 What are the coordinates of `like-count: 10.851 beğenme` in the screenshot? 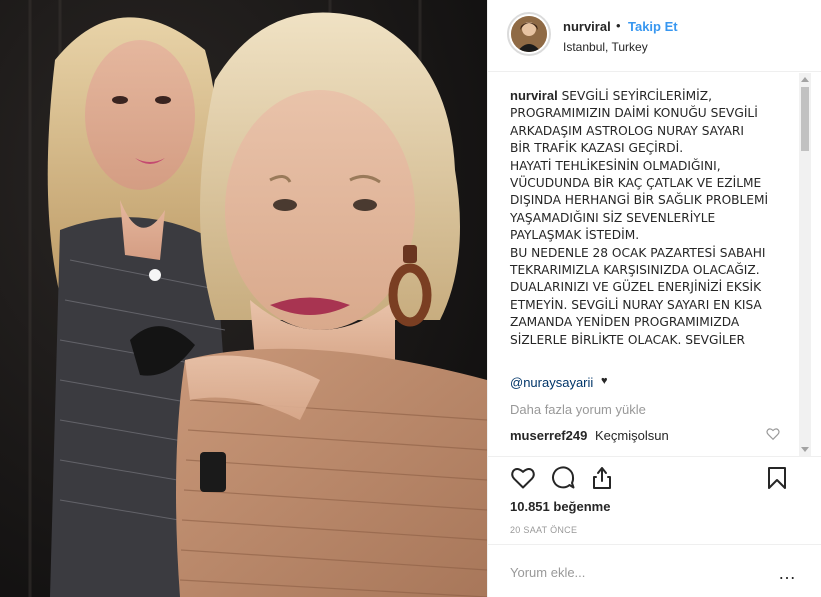 It's located at (560, 506).